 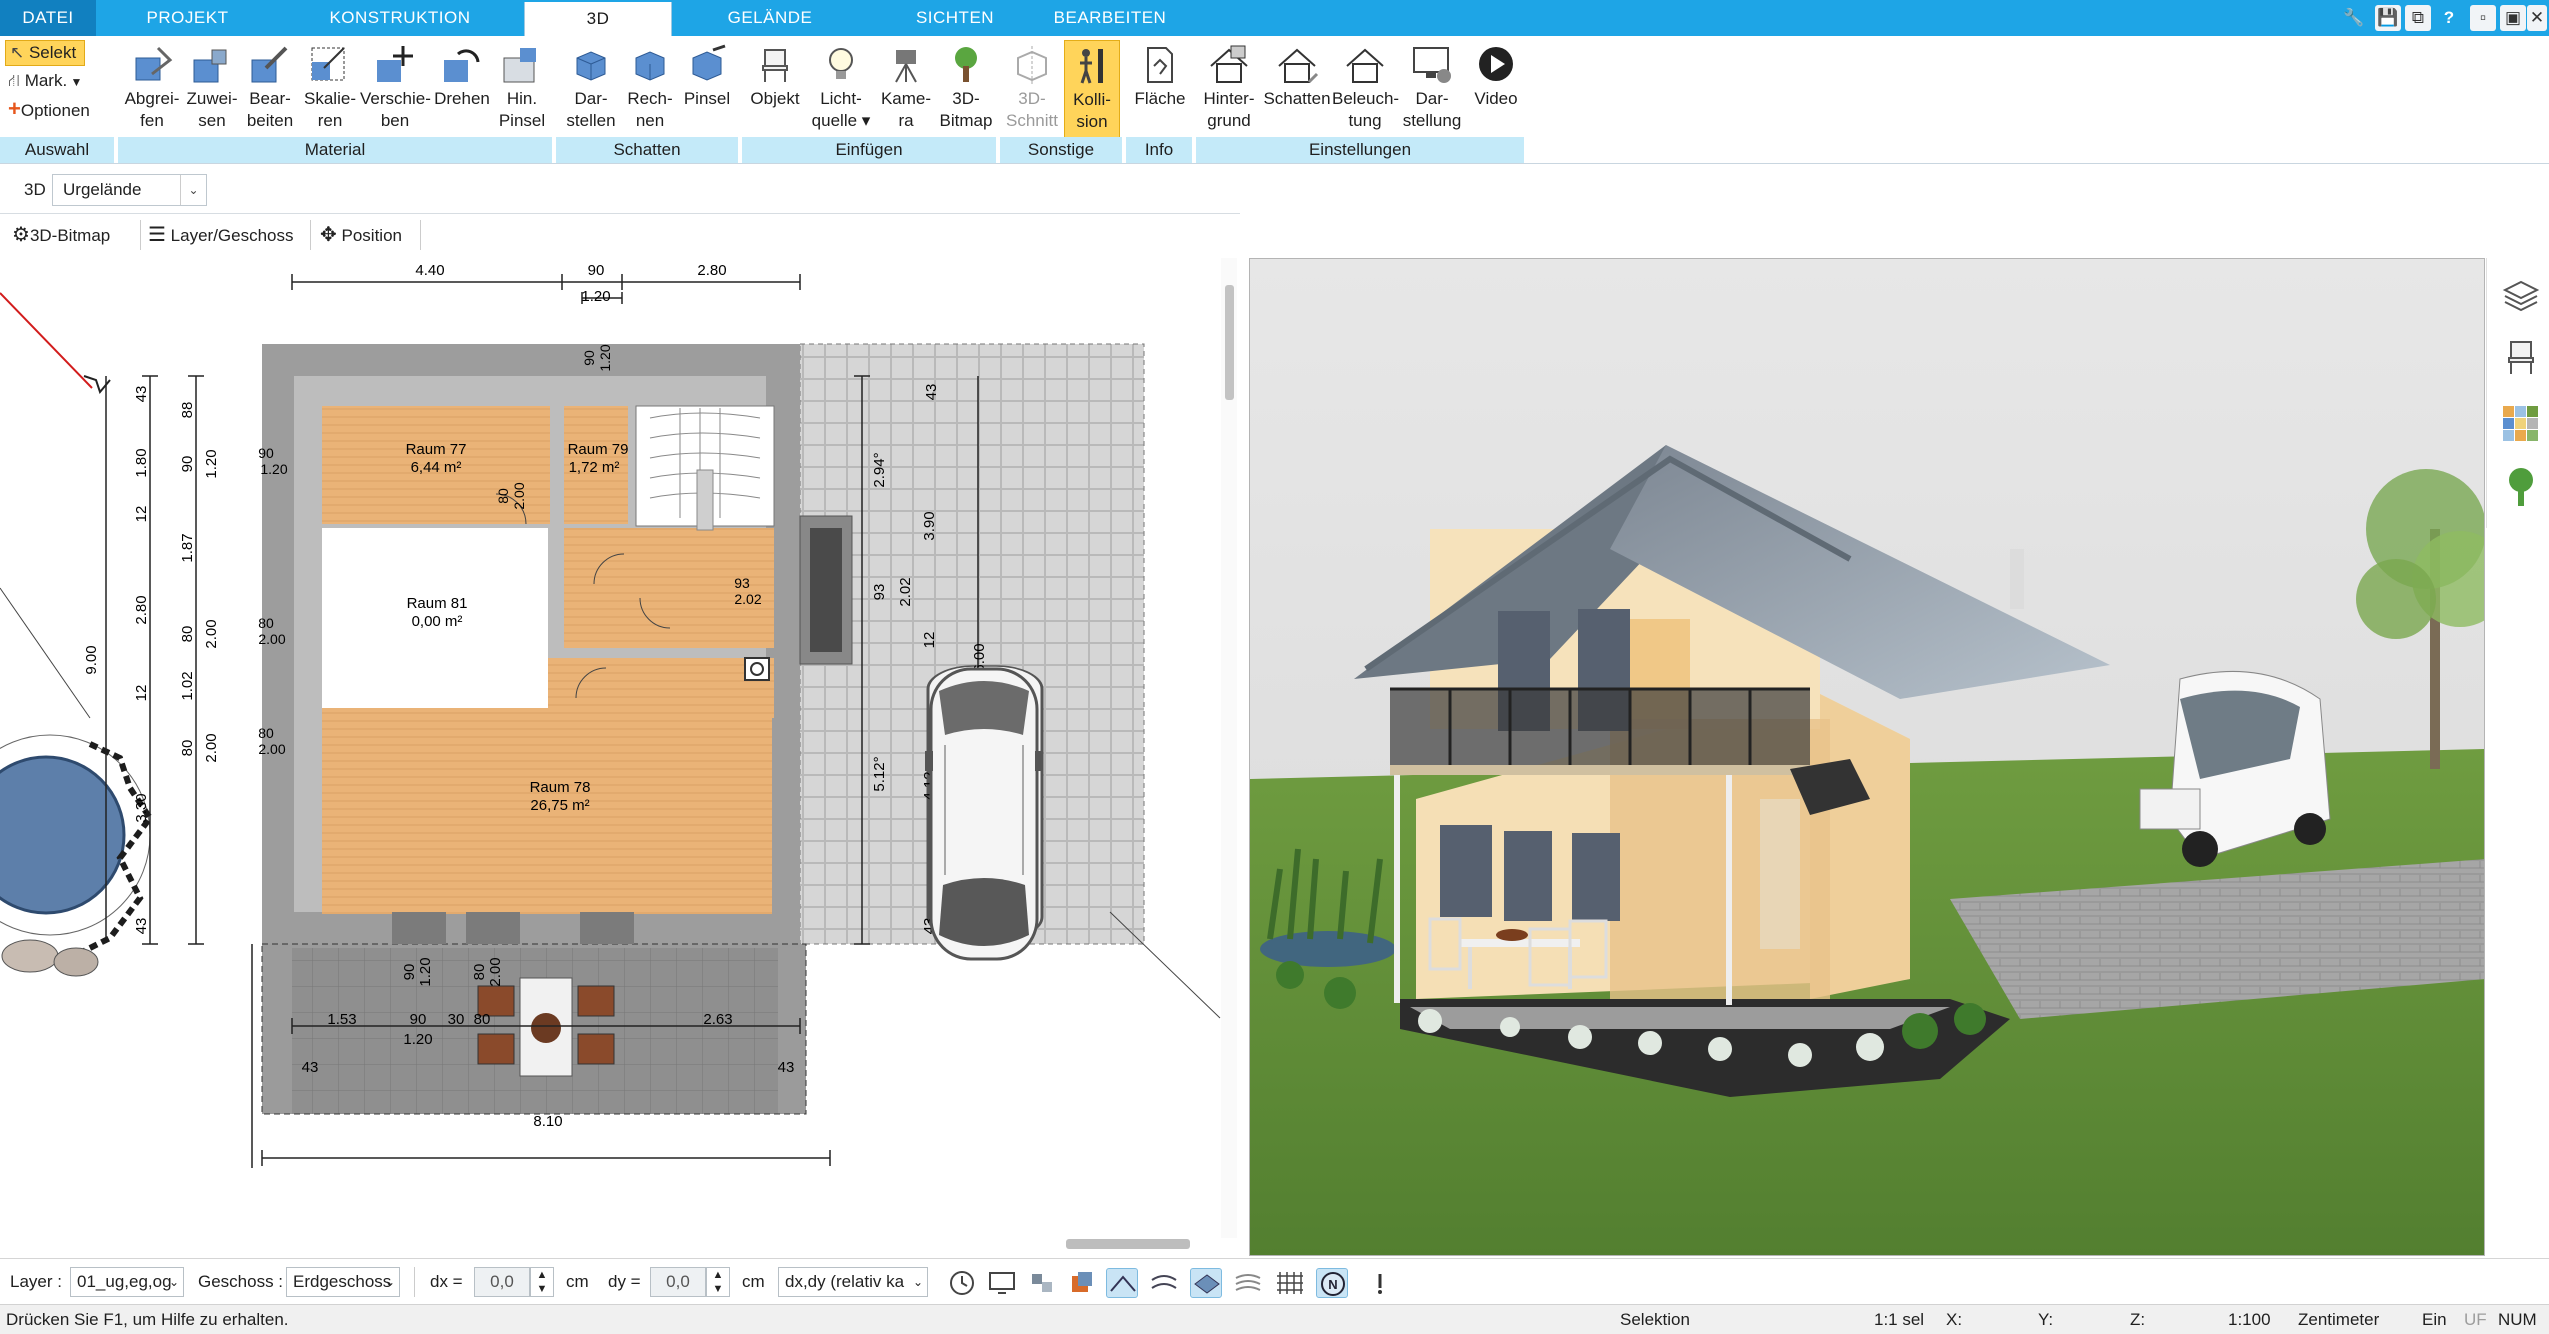 I want to click on hintergrund-button: Hinter- grund, so click(x=1229, y=90).